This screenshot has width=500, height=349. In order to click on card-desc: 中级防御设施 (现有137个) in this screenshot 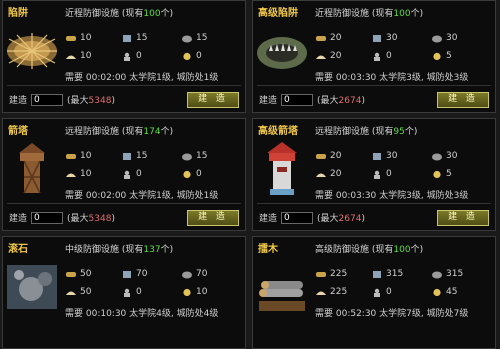, I will do `click(119, 250)`.